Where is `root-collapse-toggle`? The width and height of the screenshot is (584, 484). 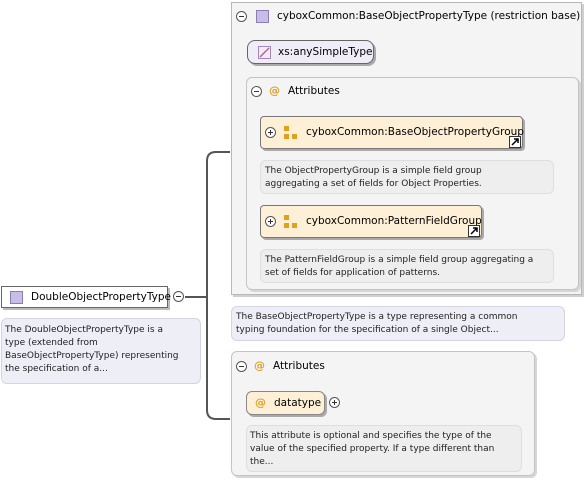 root-collapse-toggle is located at coordinates (178, 296).